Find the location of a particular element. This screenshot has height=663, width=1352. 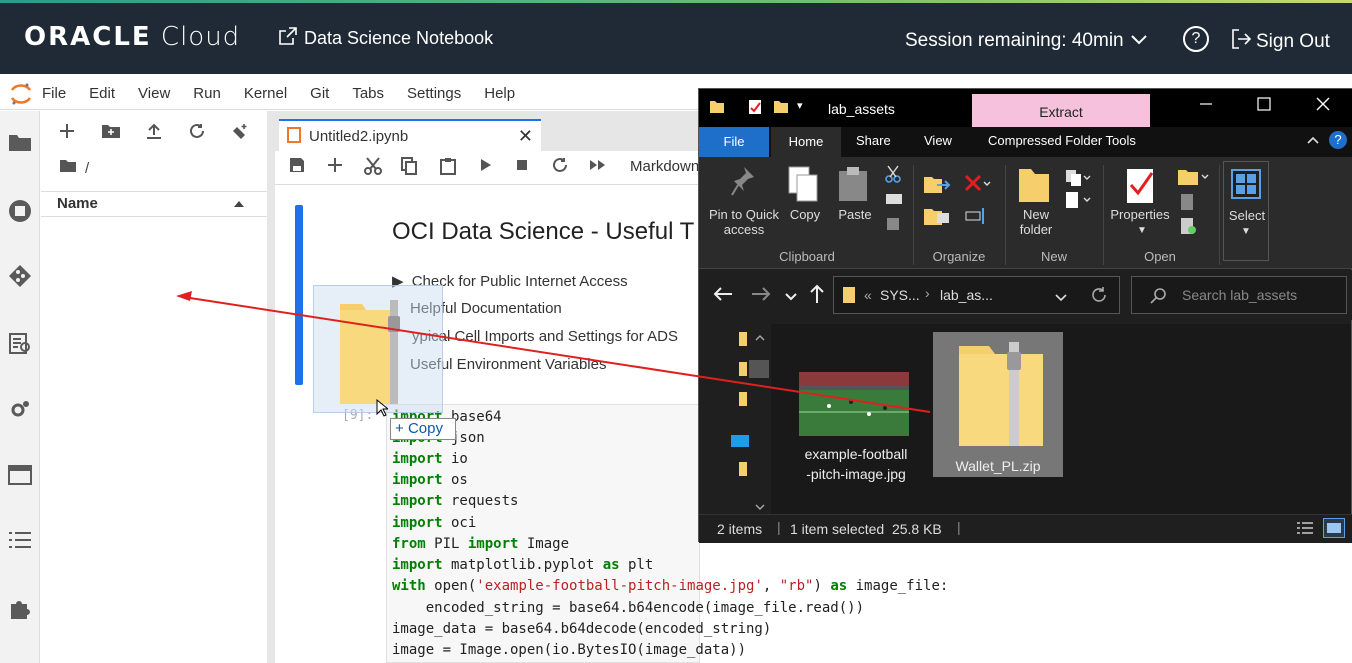

tab-compressed-folder-tools: Compressed Folder Tools is located at coordinates (1062, 140).